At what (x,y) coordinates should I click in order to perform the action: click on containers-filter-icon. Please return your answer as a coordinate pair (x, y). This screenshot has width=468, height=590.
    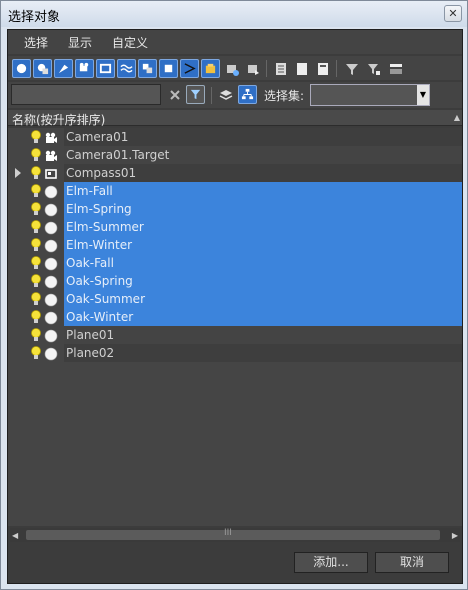
    Looking at the image, I should click on (210, 68).